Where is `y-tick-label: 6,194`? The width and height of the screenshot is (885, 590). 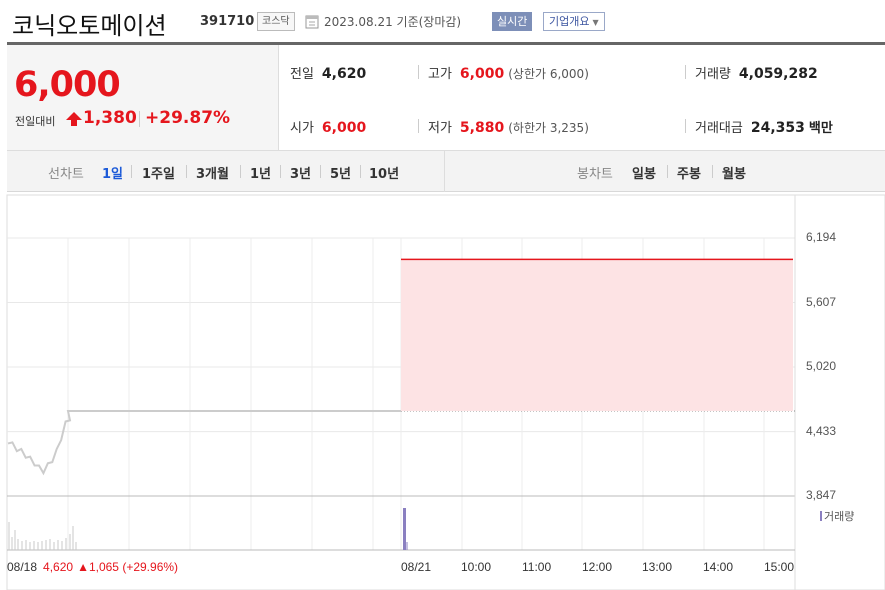
y-tick-label: 6,194 is located at coordinates (821, 237).